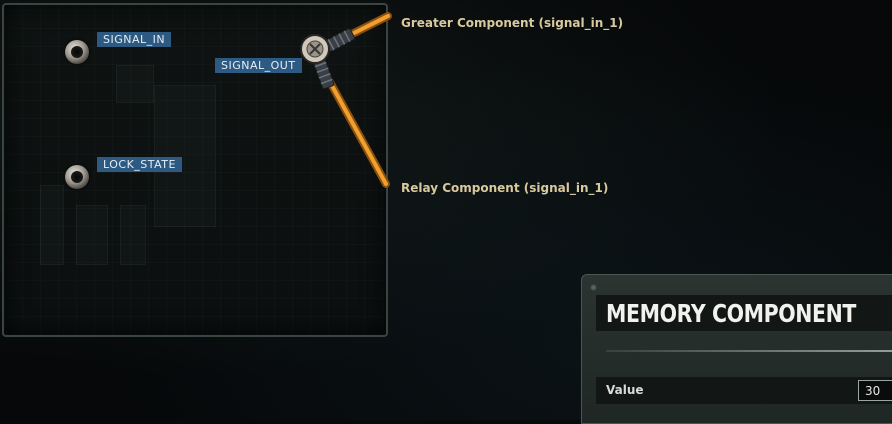  I want to click on memory-title-bar: MEMORY COMPONENT, so click(744, 313).